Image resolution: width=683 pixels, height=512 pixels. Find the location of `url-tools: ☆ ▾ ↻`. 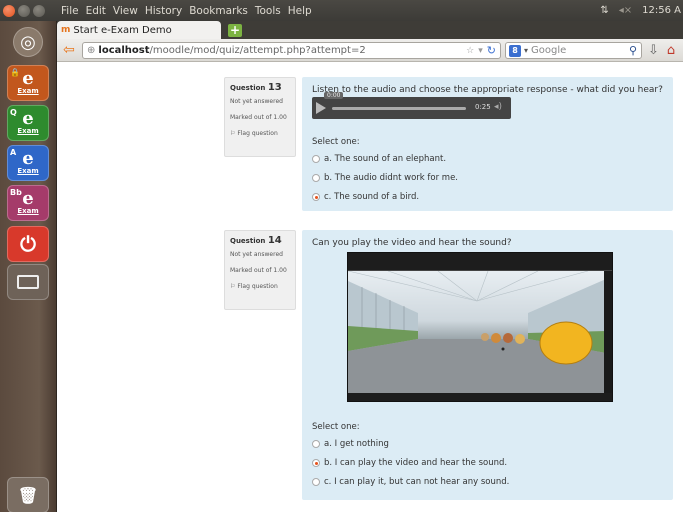

url-tools: ☆ ▾ ↻ is located at coordinates (481, 50).